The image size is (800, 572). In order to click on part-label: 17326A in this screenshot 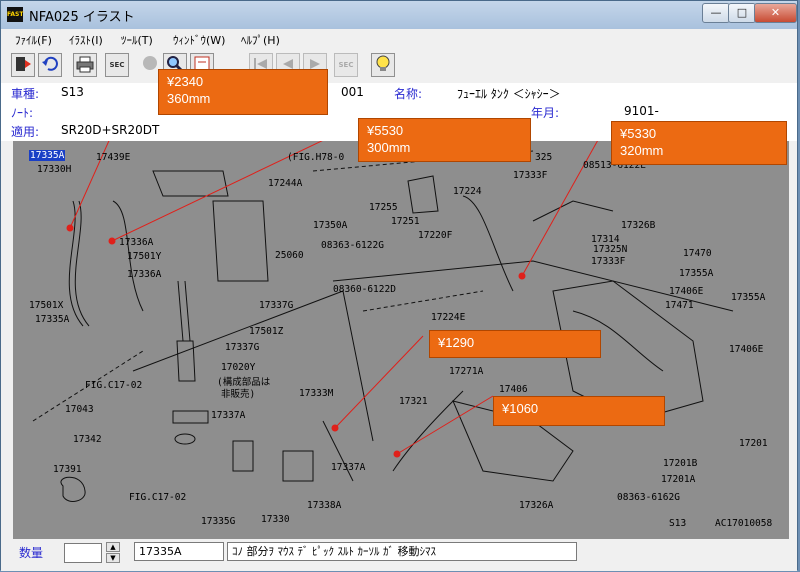, I will do `click(536, 505)`.